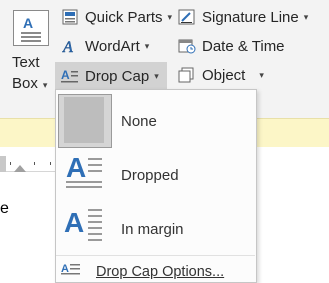 This screenshot has width=329, height=283. I want to click on drop-cap-button: A Drop Cap ▾, so click(111, 76).